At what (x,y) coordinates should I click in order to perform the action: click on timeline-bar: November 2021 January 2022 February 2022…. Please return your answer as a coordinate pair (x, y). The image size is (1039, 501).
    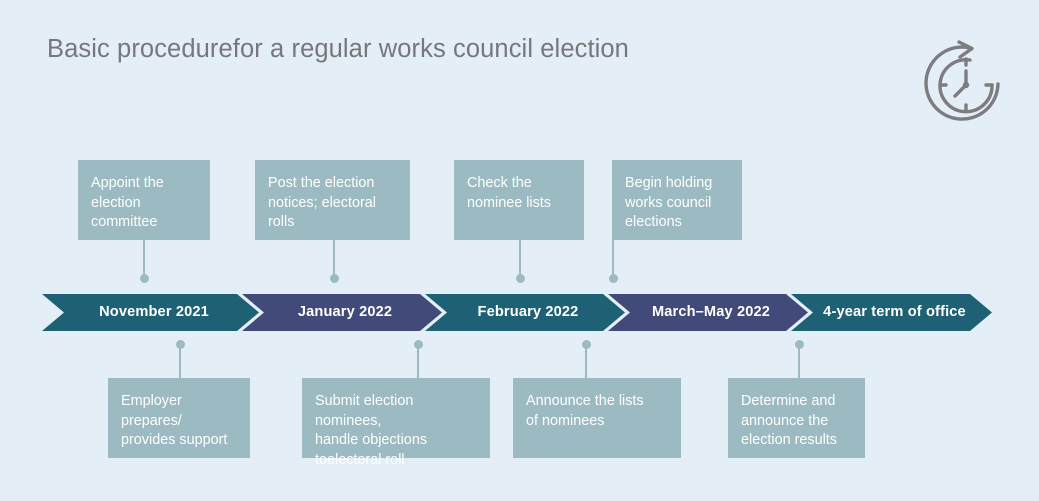
    Looking at the image, I should click on (517, 312).